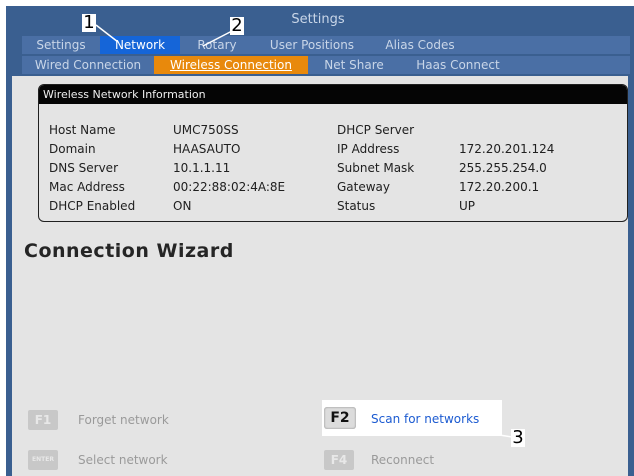  Describe the element at coordinates (354, 65) in the screenshot. I see `tab-net-share: Net Share` at that location.